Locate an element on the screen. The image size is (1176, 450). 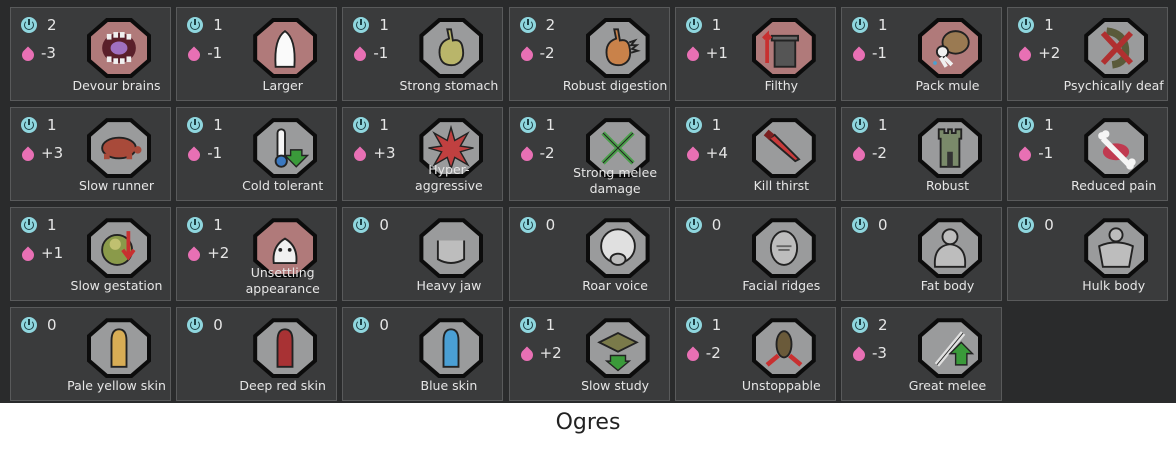
gene-tile: 2 -2 Robust digestion is located at coordinates (589, 54).